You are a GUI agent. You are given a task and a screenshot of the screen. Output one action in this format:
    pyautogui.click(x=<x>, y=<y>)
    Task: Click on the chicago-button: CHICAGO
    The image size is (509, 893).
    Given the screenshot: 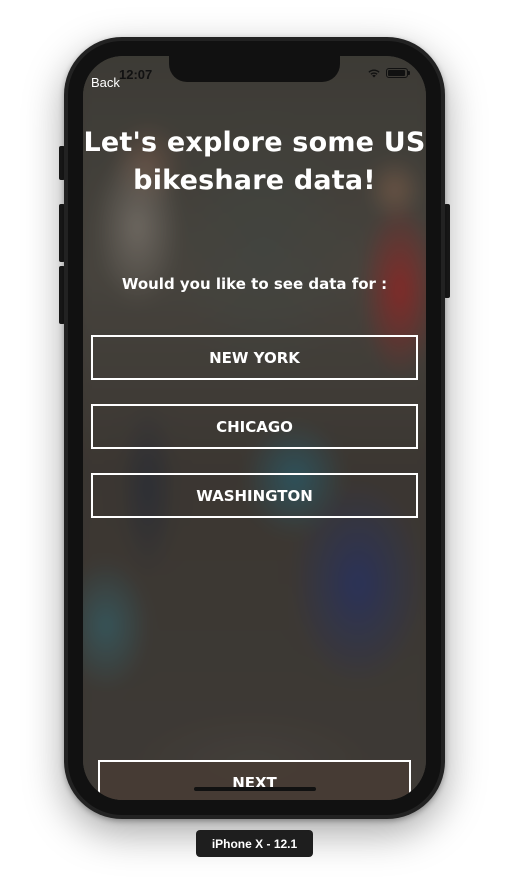 What is the action you would take?
    pyautogui.click(x=254, y=426)
    